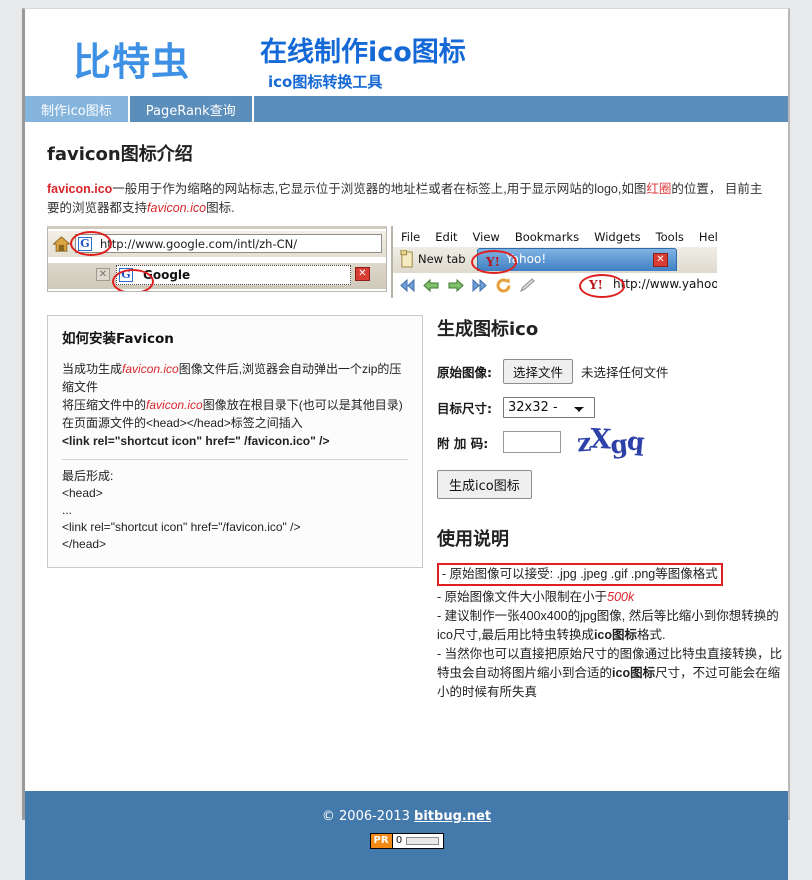 The height and width of the screenshot is (880, 812). What do you see at coordinates (527, 285) in the screenshot?
I see `edit-pencil-icon` at bounding box center [527, 285].